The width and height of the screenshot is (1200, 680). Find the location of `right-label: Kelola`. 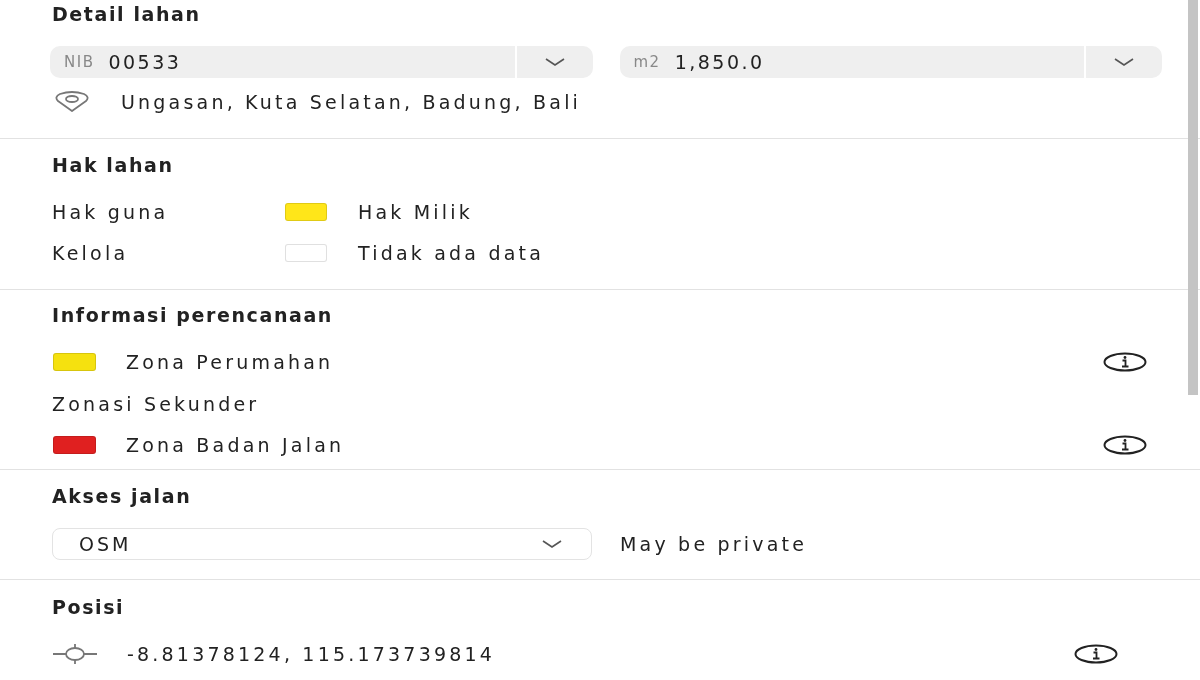

right-label: Kelola is located at coordinates (91, 253).